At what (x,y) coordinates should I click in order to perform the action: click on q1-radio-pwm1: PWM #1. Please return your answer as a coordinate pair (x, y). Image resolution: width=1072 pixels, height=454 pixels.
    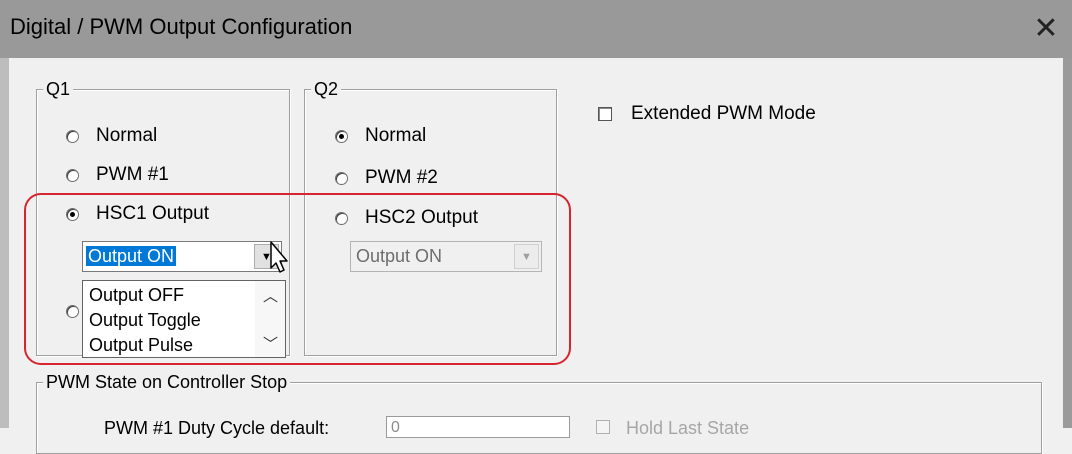
    Looking at the image, I should click on (117, 175).